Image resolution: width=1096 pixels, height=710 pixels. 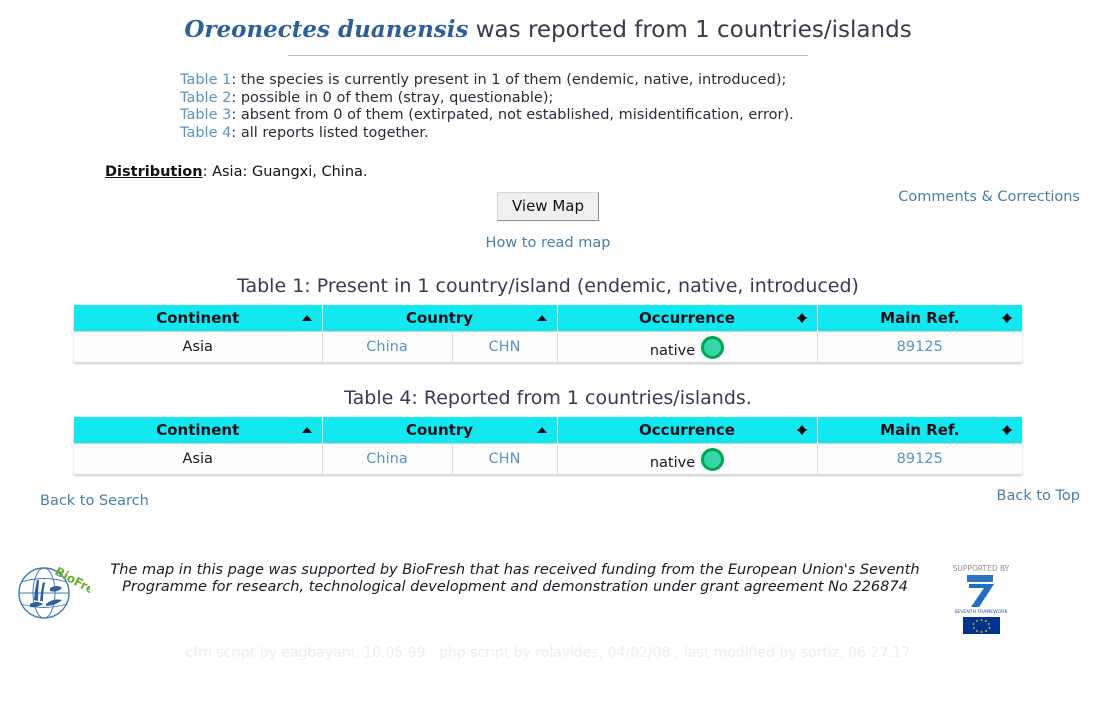 I want to click on table4-cell-mainref: 89125, so click(x=919, y=459).